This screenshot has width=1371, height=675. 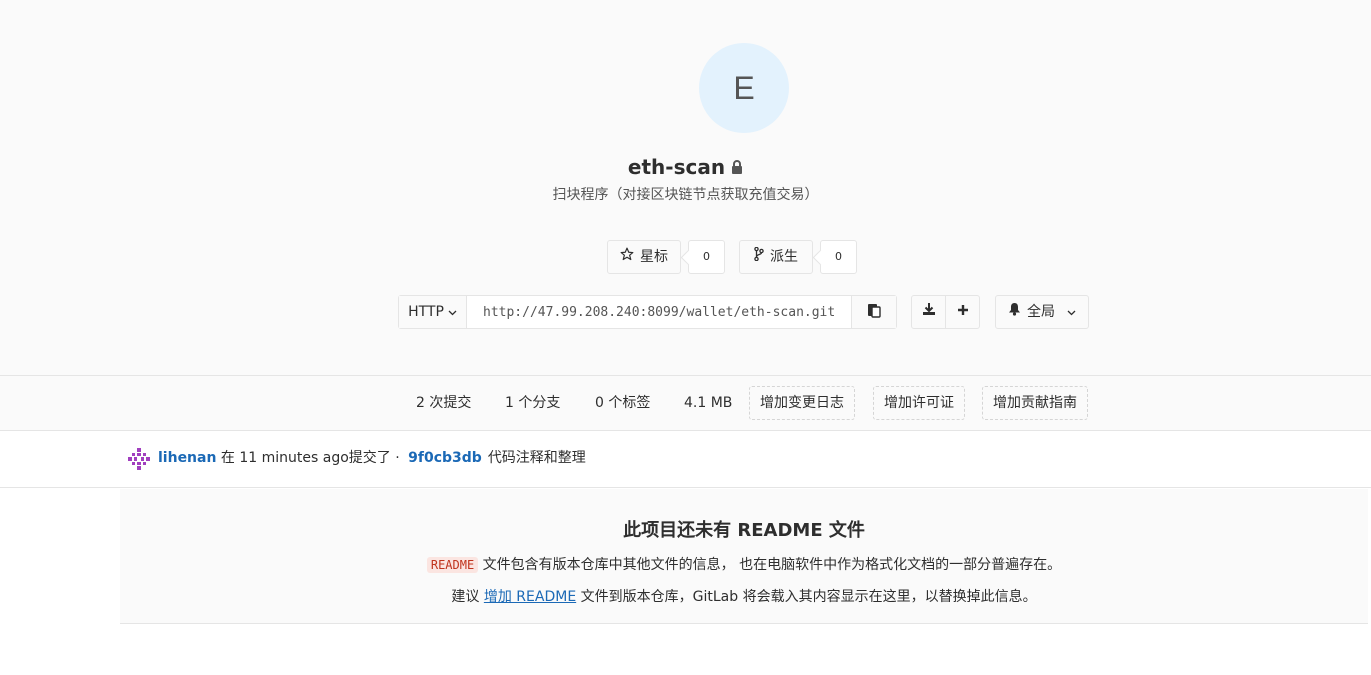 I want to click on copy-url-button, so click(x=873, y=312).